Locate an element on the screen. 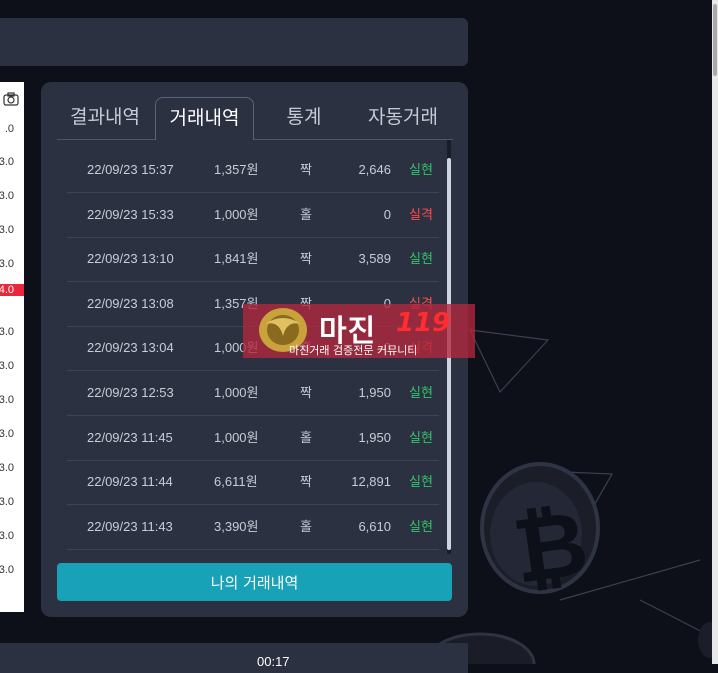 The height and width of the screenshot is (673, 718). trade-row: 22/09/23 12:53 1,000원 짝 1,950 실현 is located at coordinates (253, 393).